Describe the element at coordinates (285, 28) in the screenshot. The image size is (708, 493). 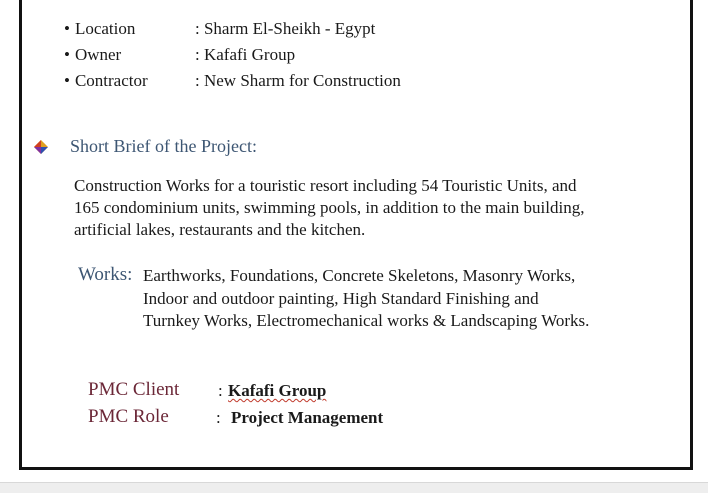
I see `info-value-location: : Sharm El-Sheikh - Egypt` at that location.